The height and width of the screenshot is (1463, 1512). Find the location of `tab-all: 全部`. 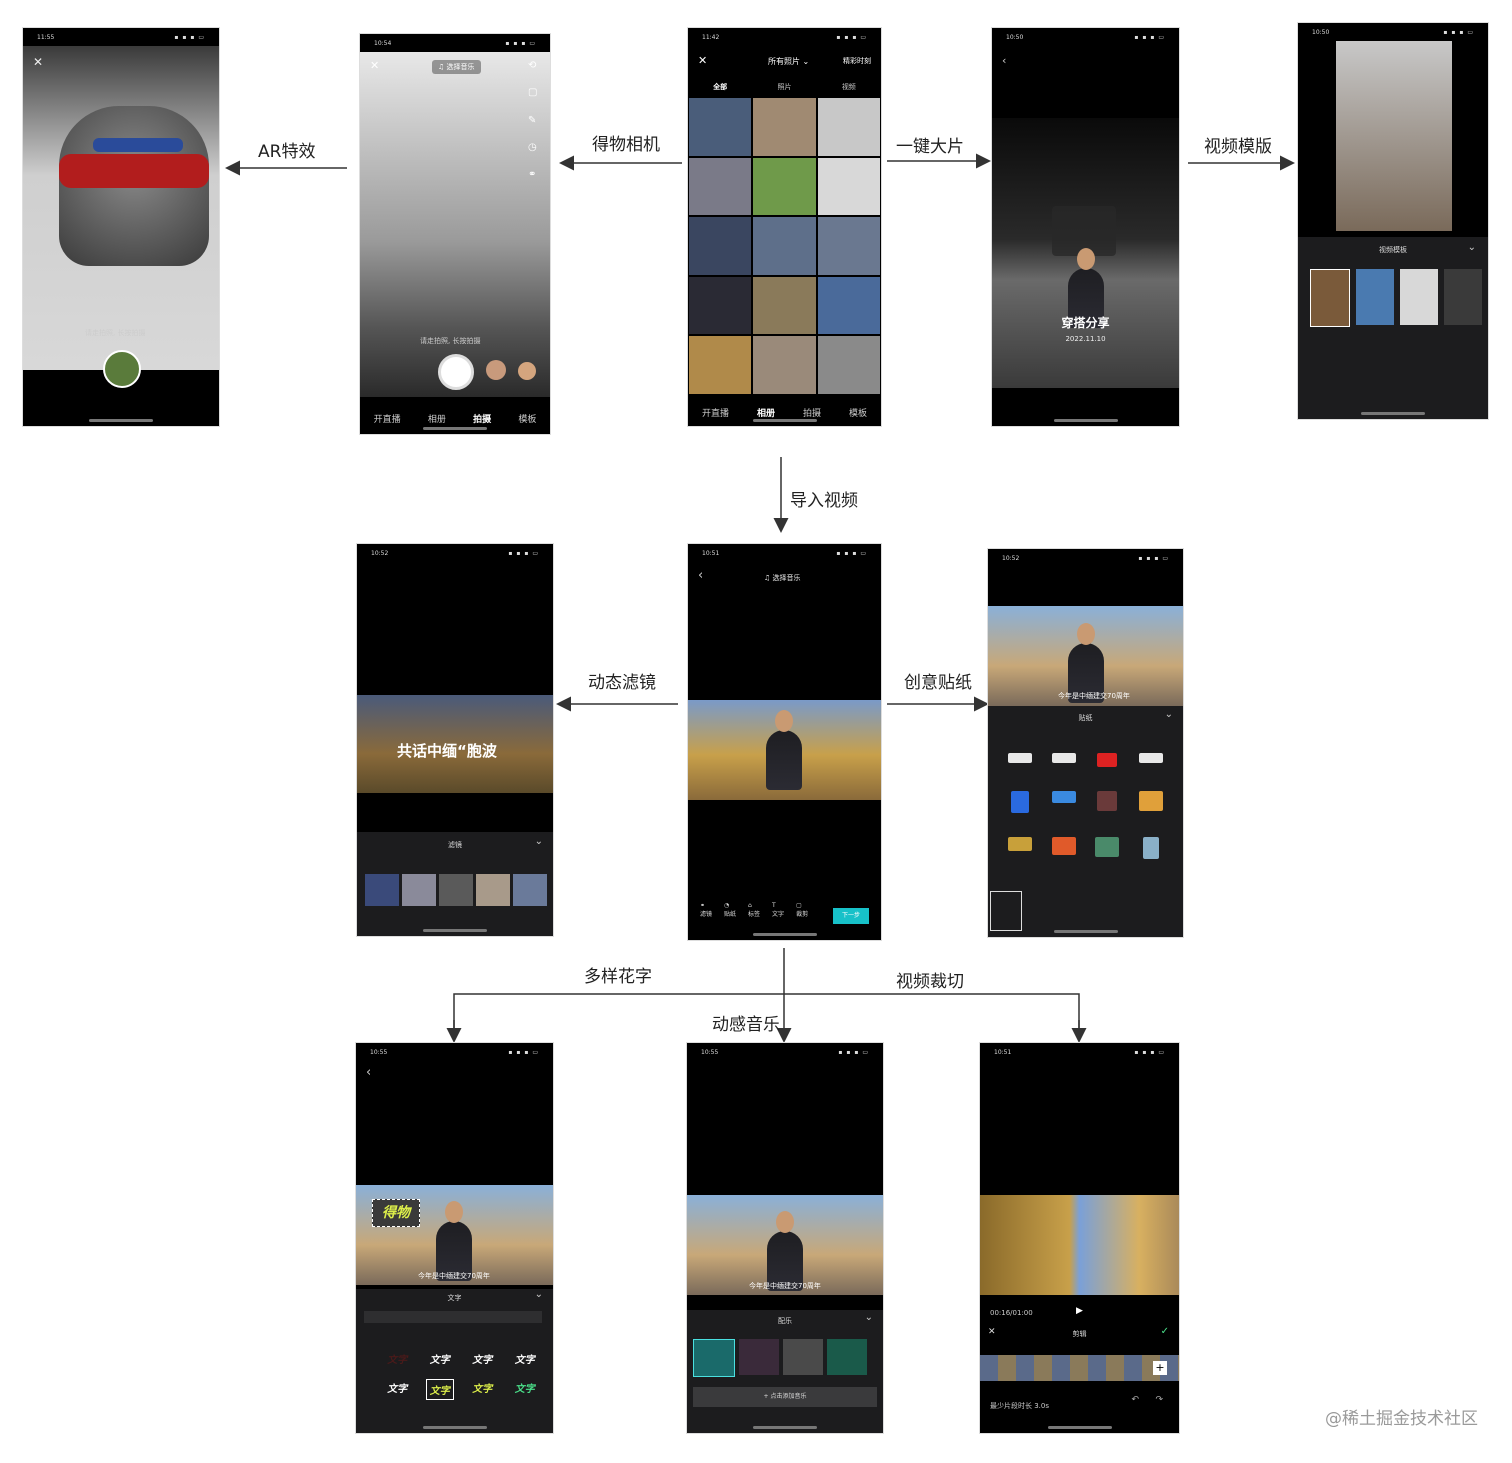

tab-all: 全部 is located at coordinates (720, 87).